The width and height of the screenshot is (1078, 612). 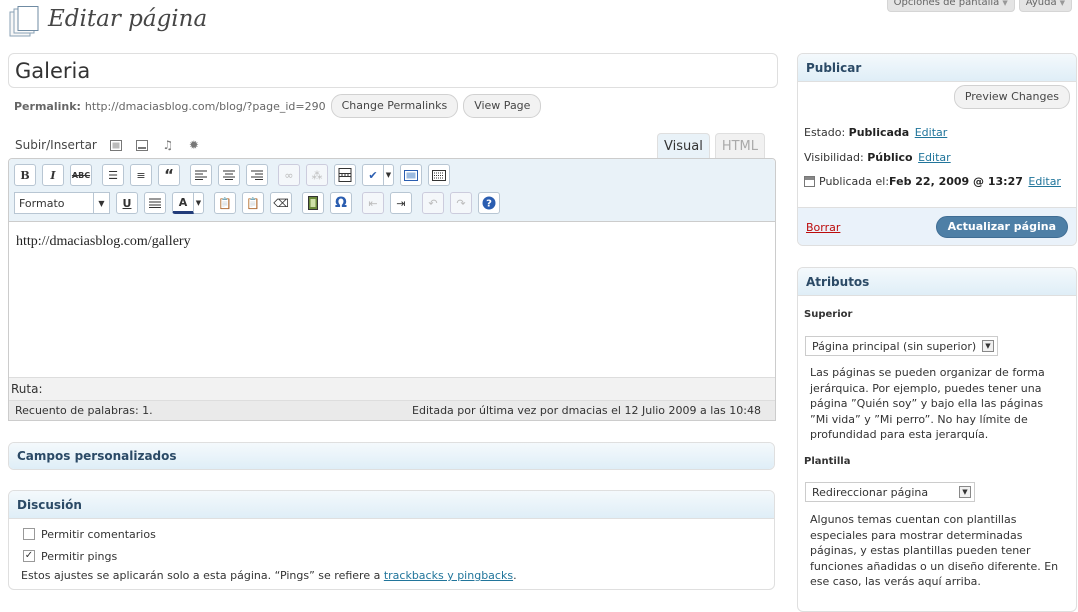 I want to click on undo-icon: ↶, so click(x=433, y=203).